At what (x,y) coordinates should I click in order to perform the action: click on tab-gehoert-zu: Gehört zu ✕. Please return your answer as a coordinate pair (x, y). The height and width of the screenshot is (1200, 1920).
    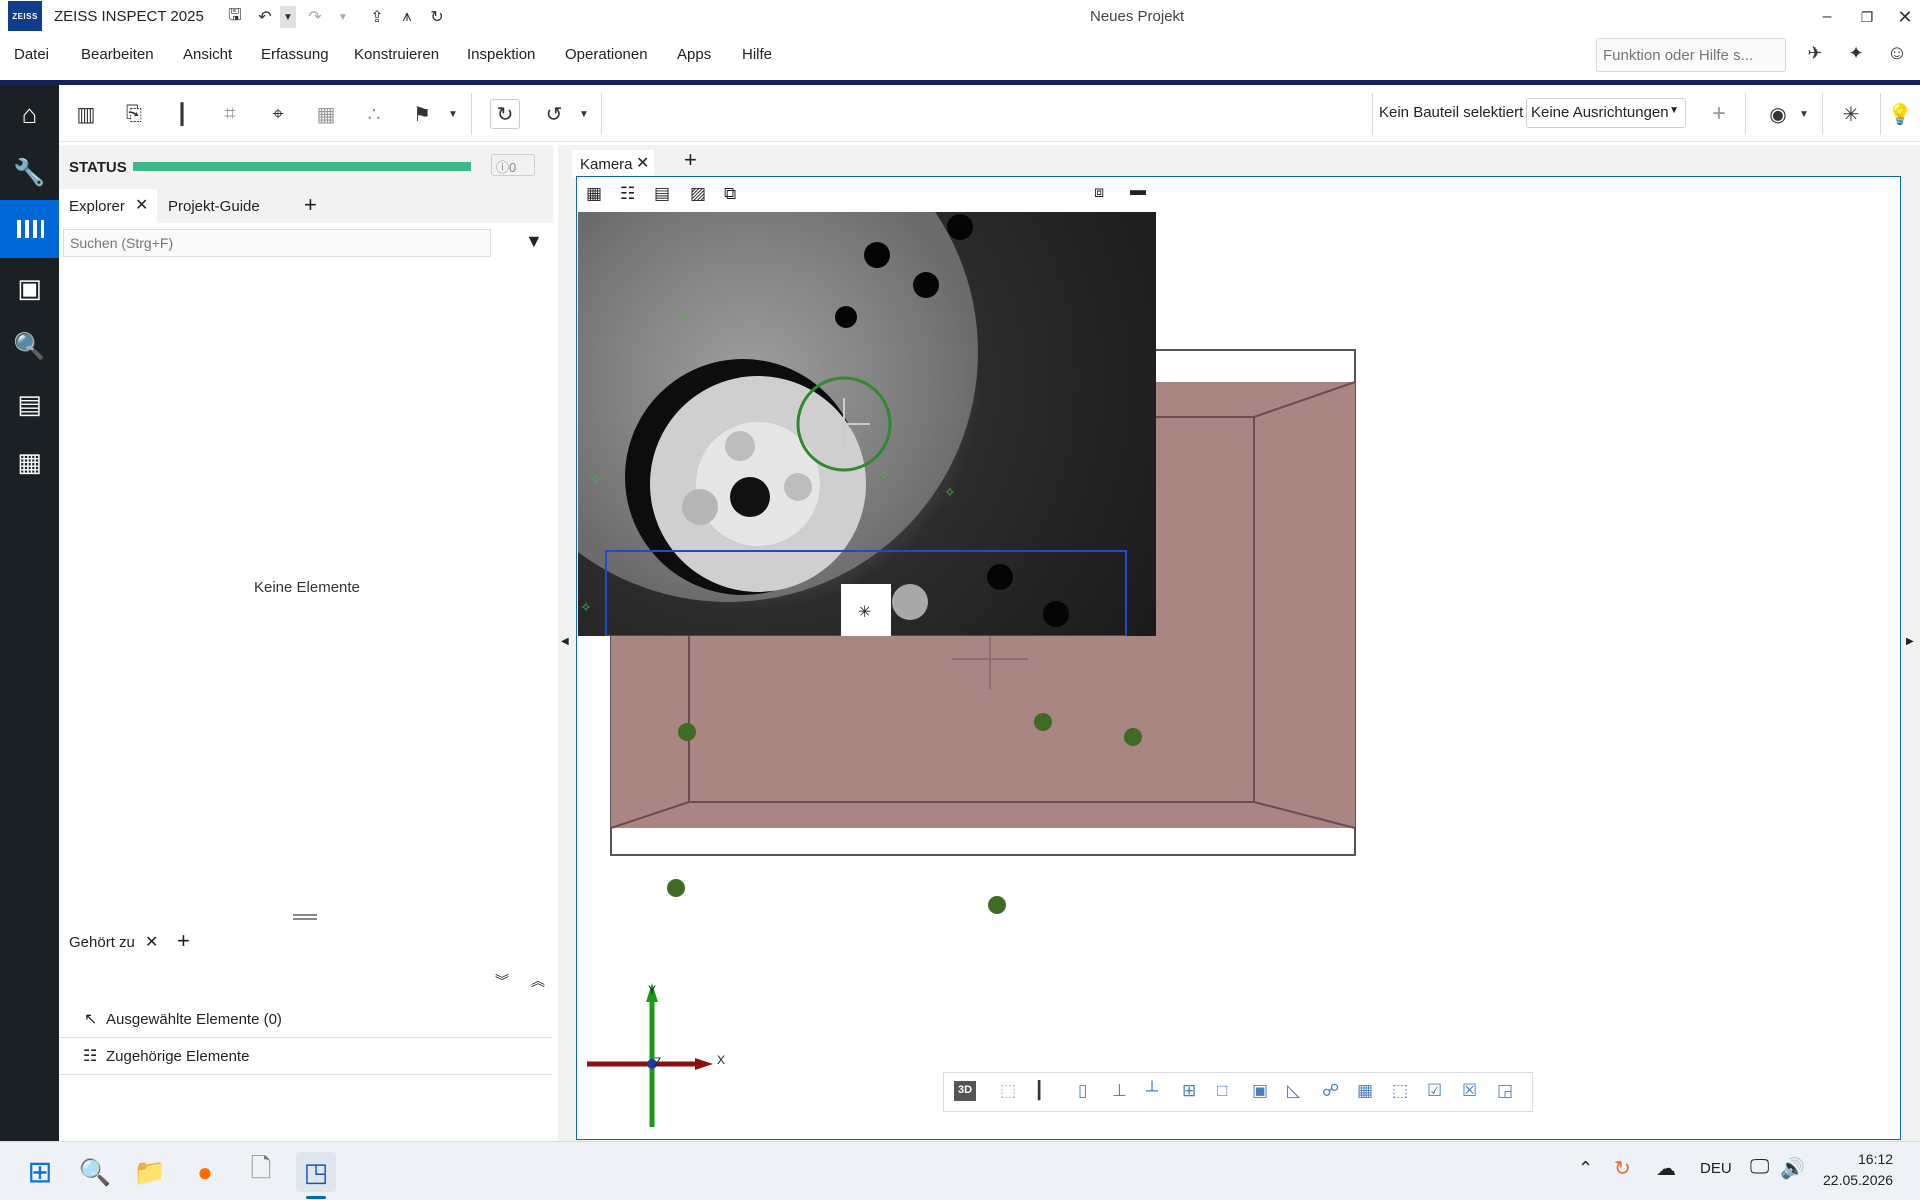
    Looking at the image, I should click on (108, 940).